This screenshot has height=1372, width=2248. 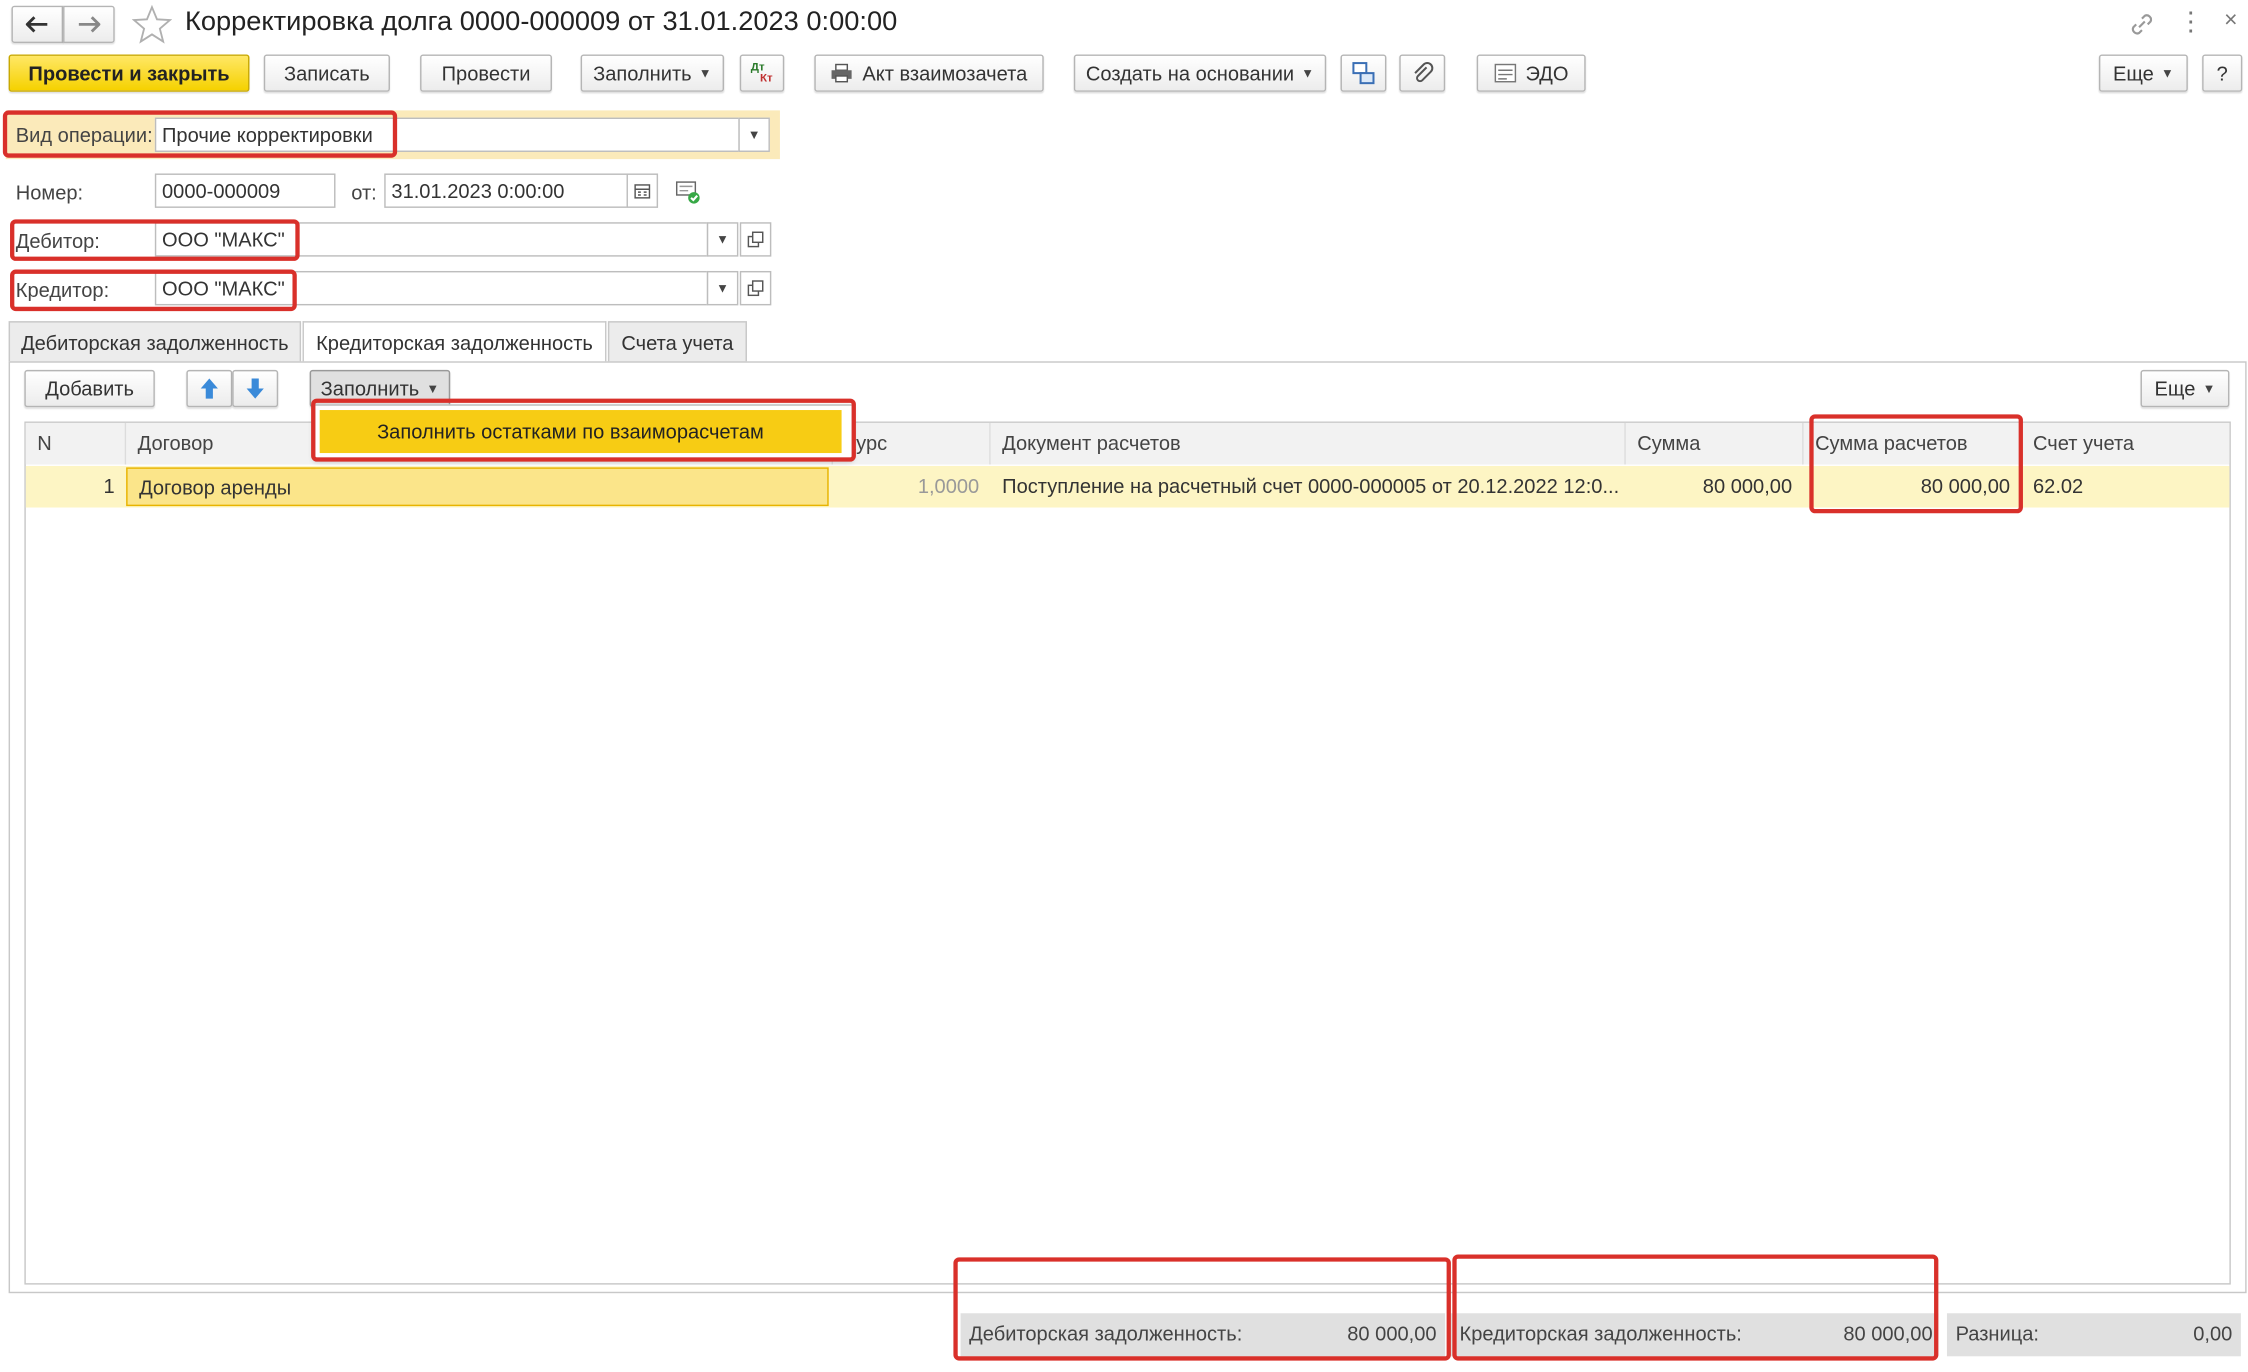 What do you see at coordinates (89, 388) in the screenshot?
I see `add-row-button: Добавить` at bounding box center [89, 388].